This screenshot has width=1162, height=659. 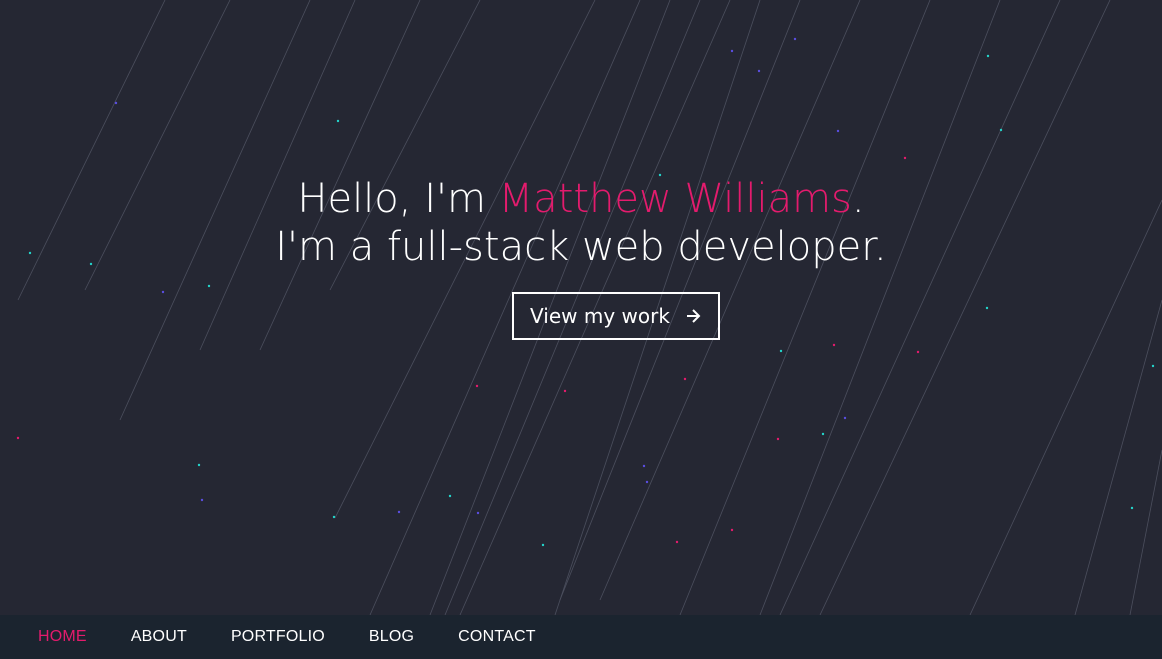 I want to click on developer-name: Matthew Williams, so click(x=675, y=199).